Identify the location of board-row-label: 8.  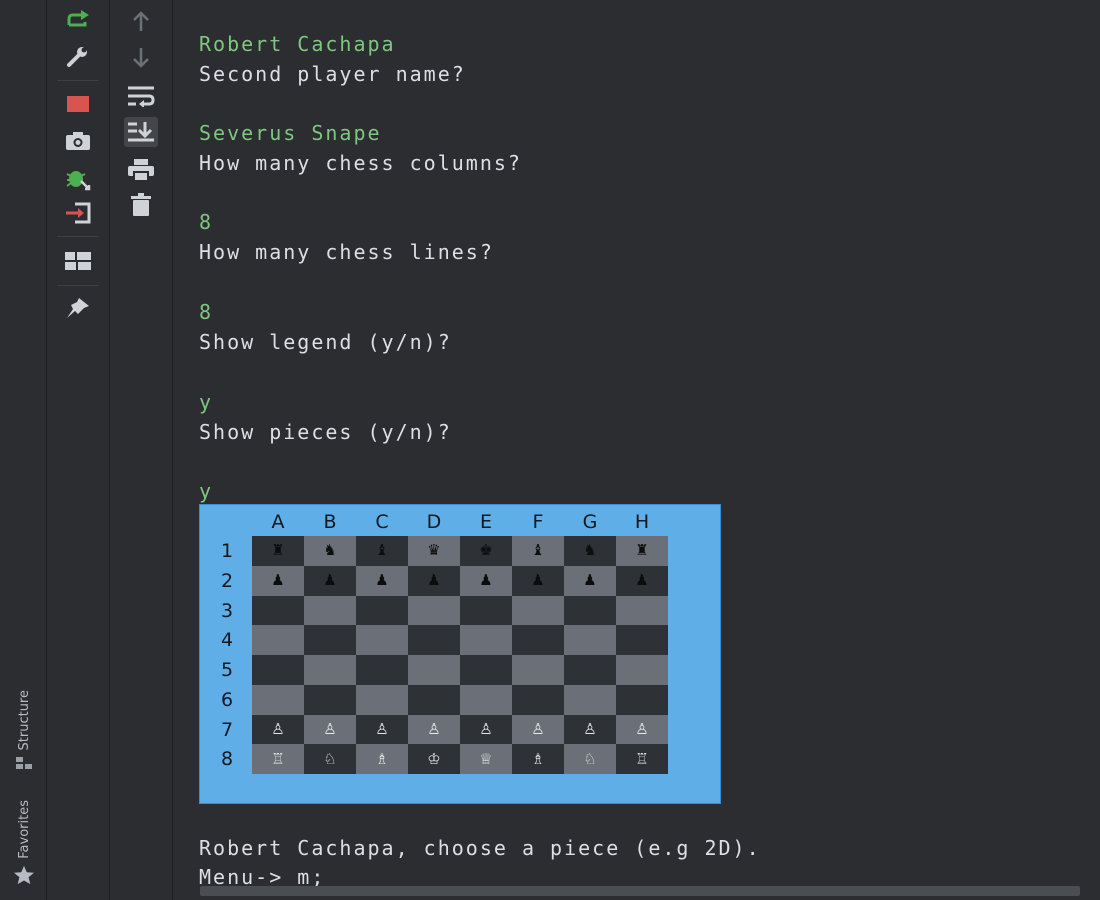
(227, 759).